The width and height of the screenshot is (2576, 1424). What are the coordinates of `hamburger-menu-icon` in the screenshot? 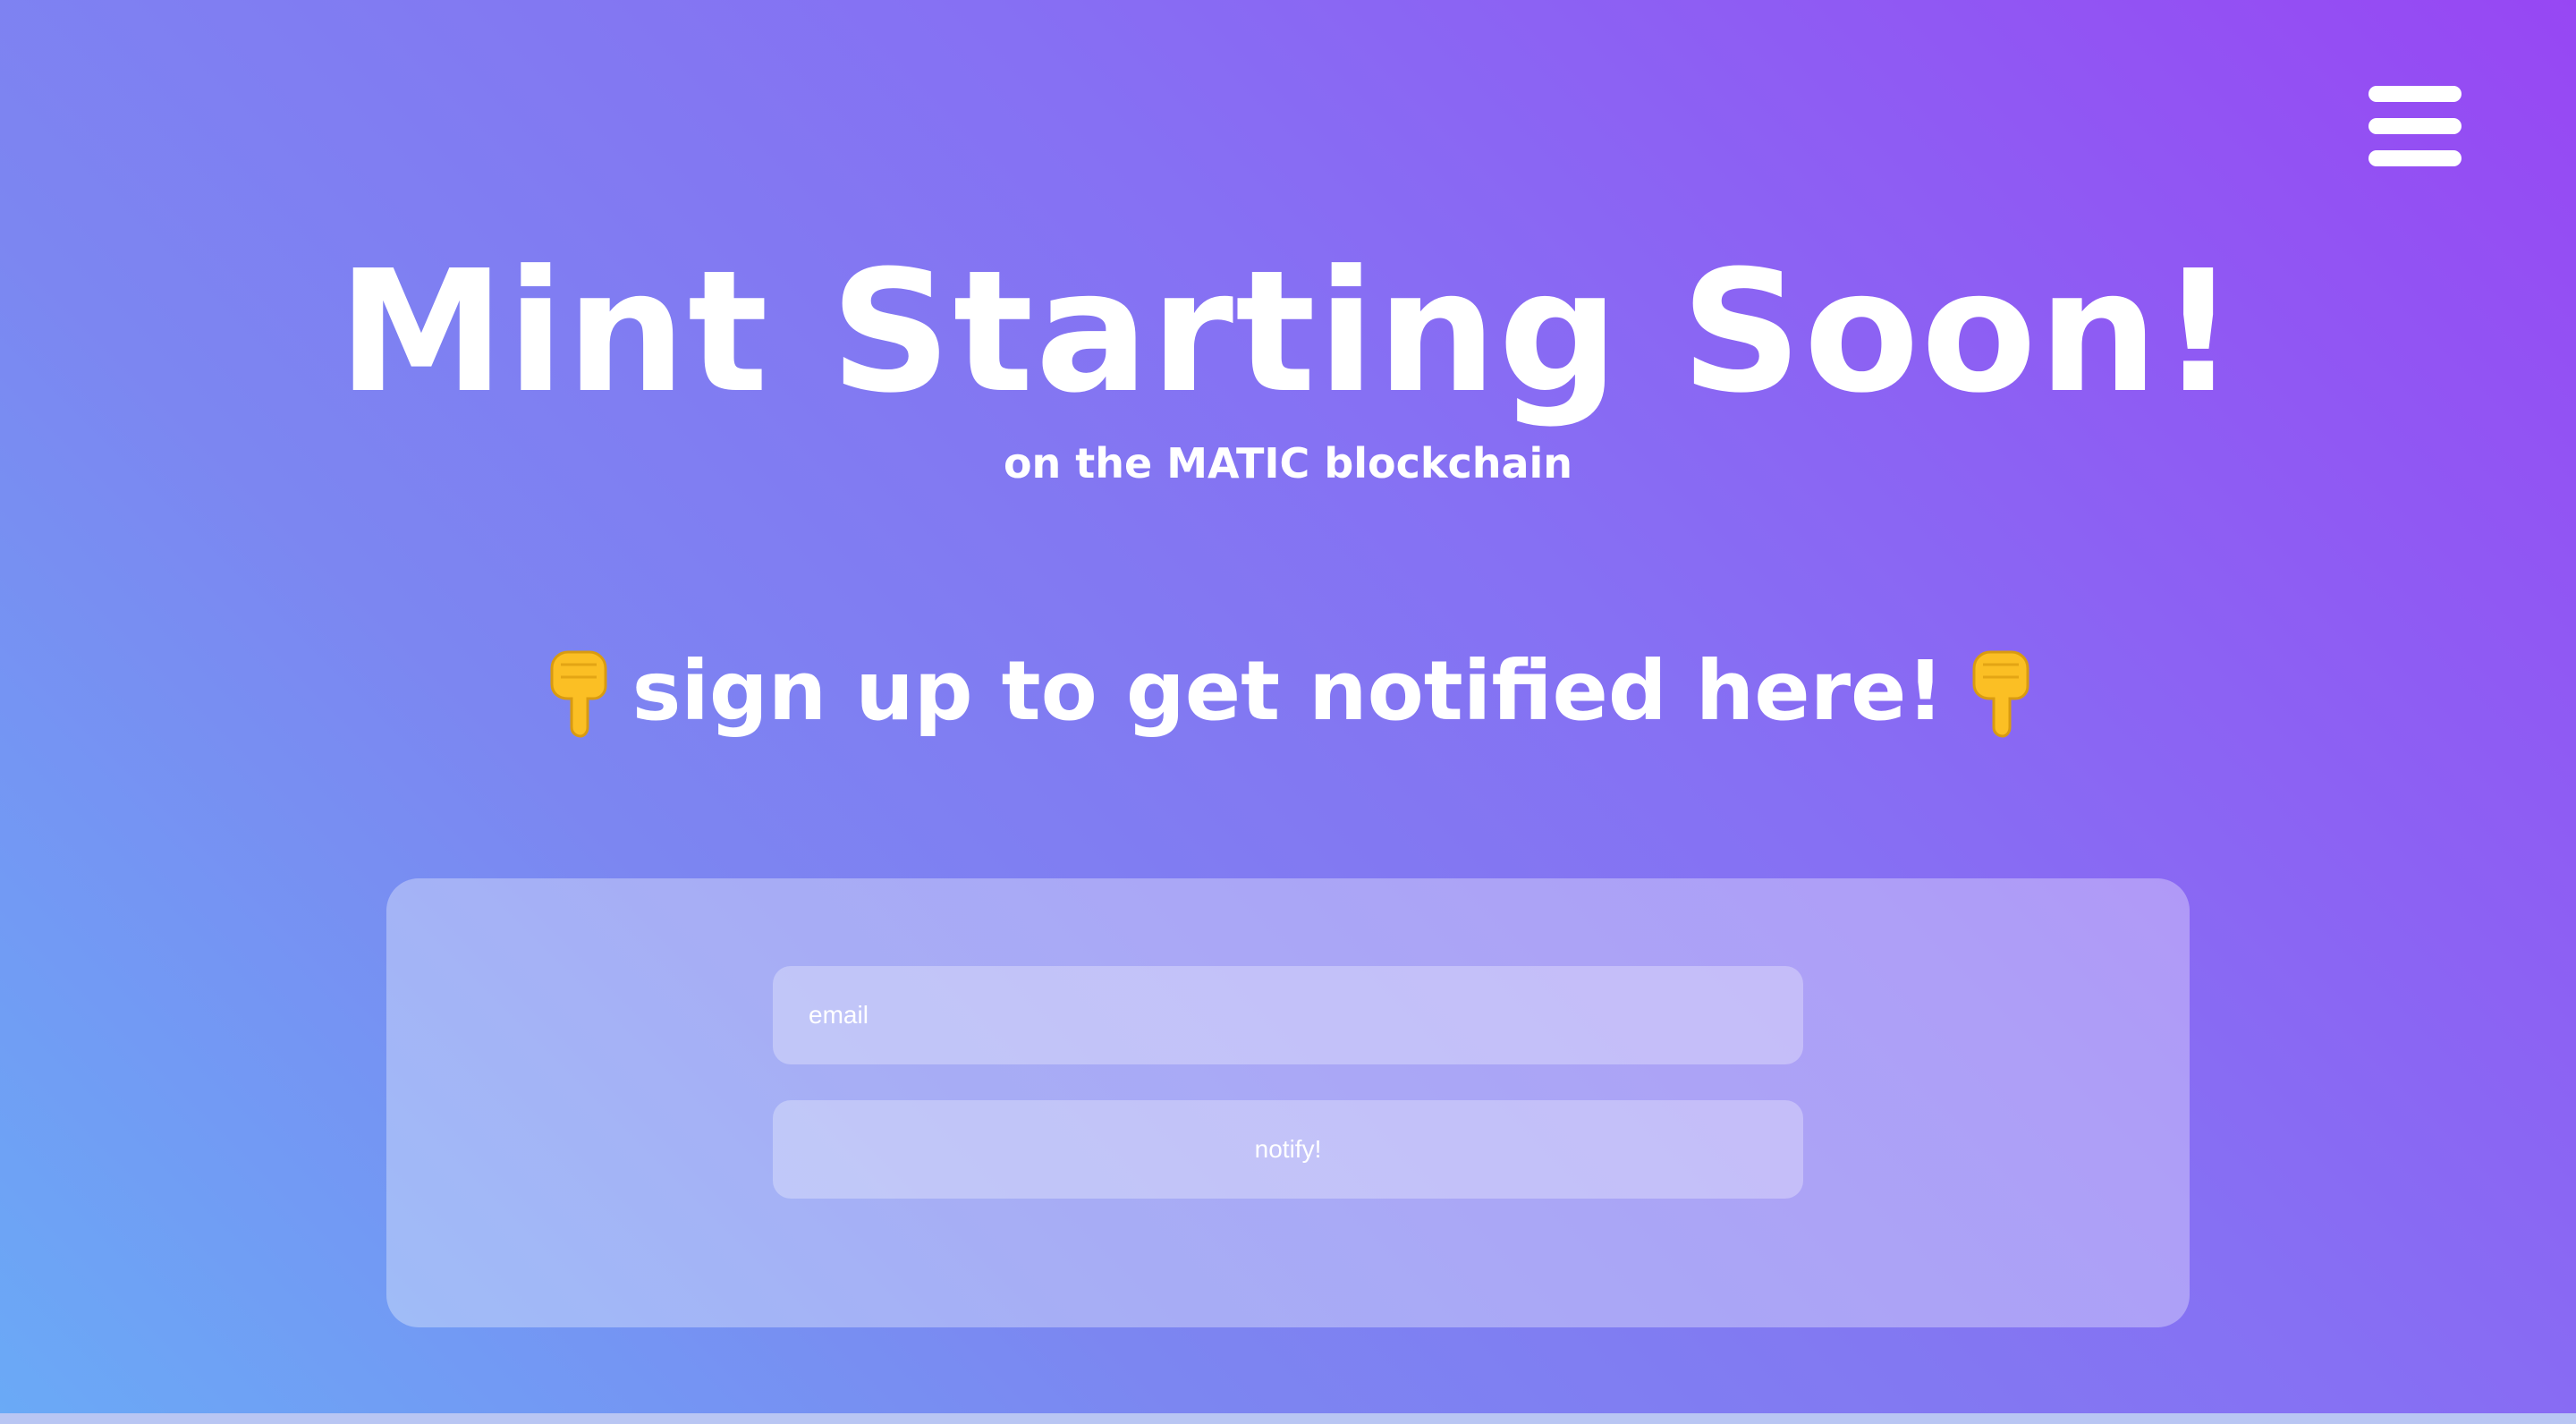 It's located at (2415, 126).